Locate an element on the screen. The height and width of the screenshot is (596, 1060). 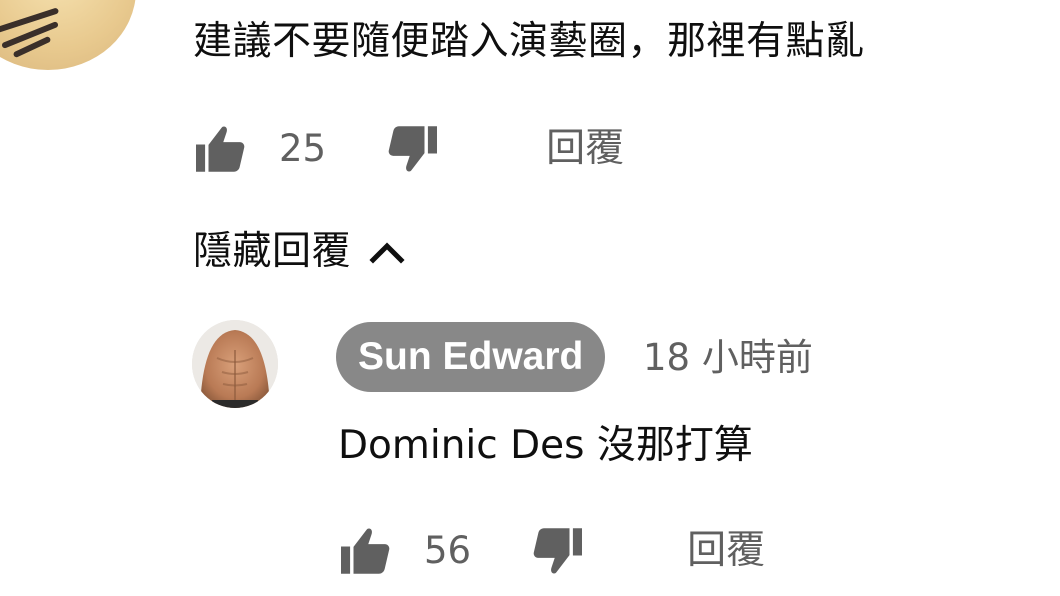
reply-timestamp: 18 小時前 is located at coordinates (728, 358).